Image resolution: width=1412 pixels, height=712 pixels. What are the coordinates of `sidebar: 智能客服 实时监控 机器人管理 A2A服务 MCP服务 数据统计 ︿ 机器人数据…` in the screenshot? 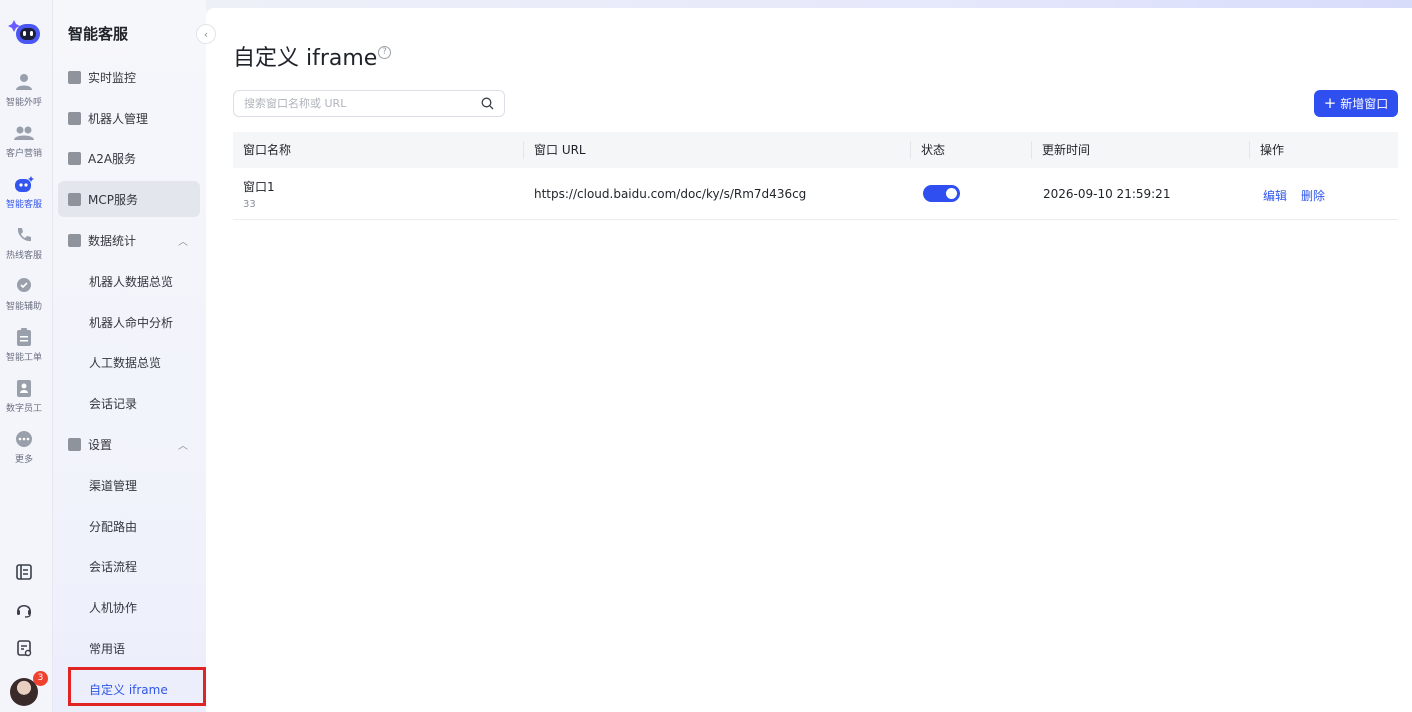 It's located at (129, 356).